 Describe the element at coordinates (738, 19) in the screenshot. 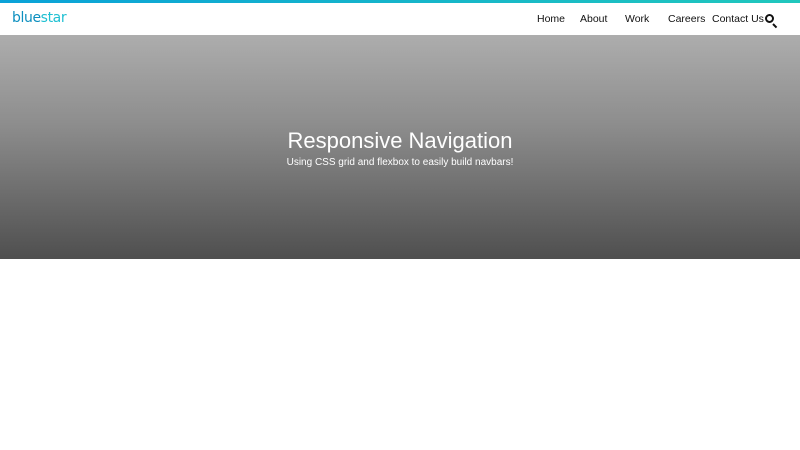

I see `nav-contact-link: Contact Us` at that location.